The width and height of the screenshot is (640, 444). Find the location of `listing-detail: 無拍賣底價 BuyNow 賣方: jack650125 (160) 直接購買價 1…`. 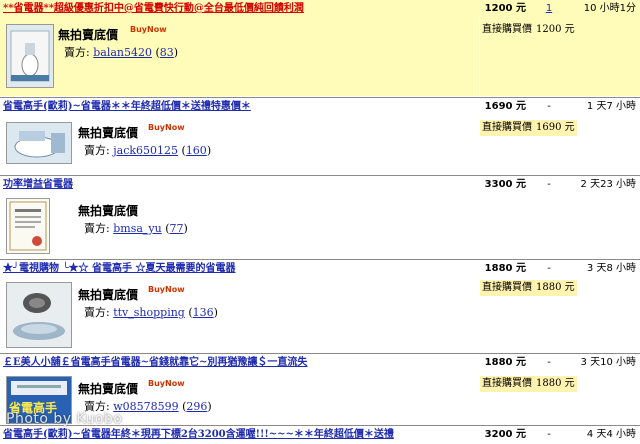

listing-detail: 無拍賣底價 BuyNow 賣方: jack650125 (160) 直接購買價 1… is located at coordinates (320, 144).